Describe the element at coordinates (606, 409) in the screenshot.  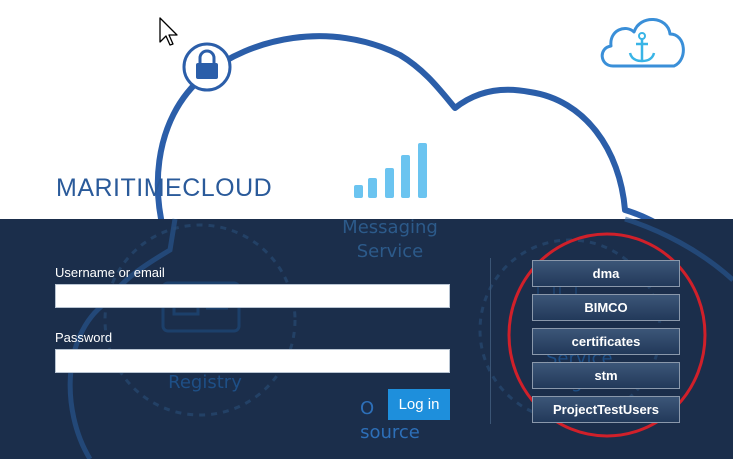
I see `idp-button-projecttestusers: ProjectTestUsers` at that location.